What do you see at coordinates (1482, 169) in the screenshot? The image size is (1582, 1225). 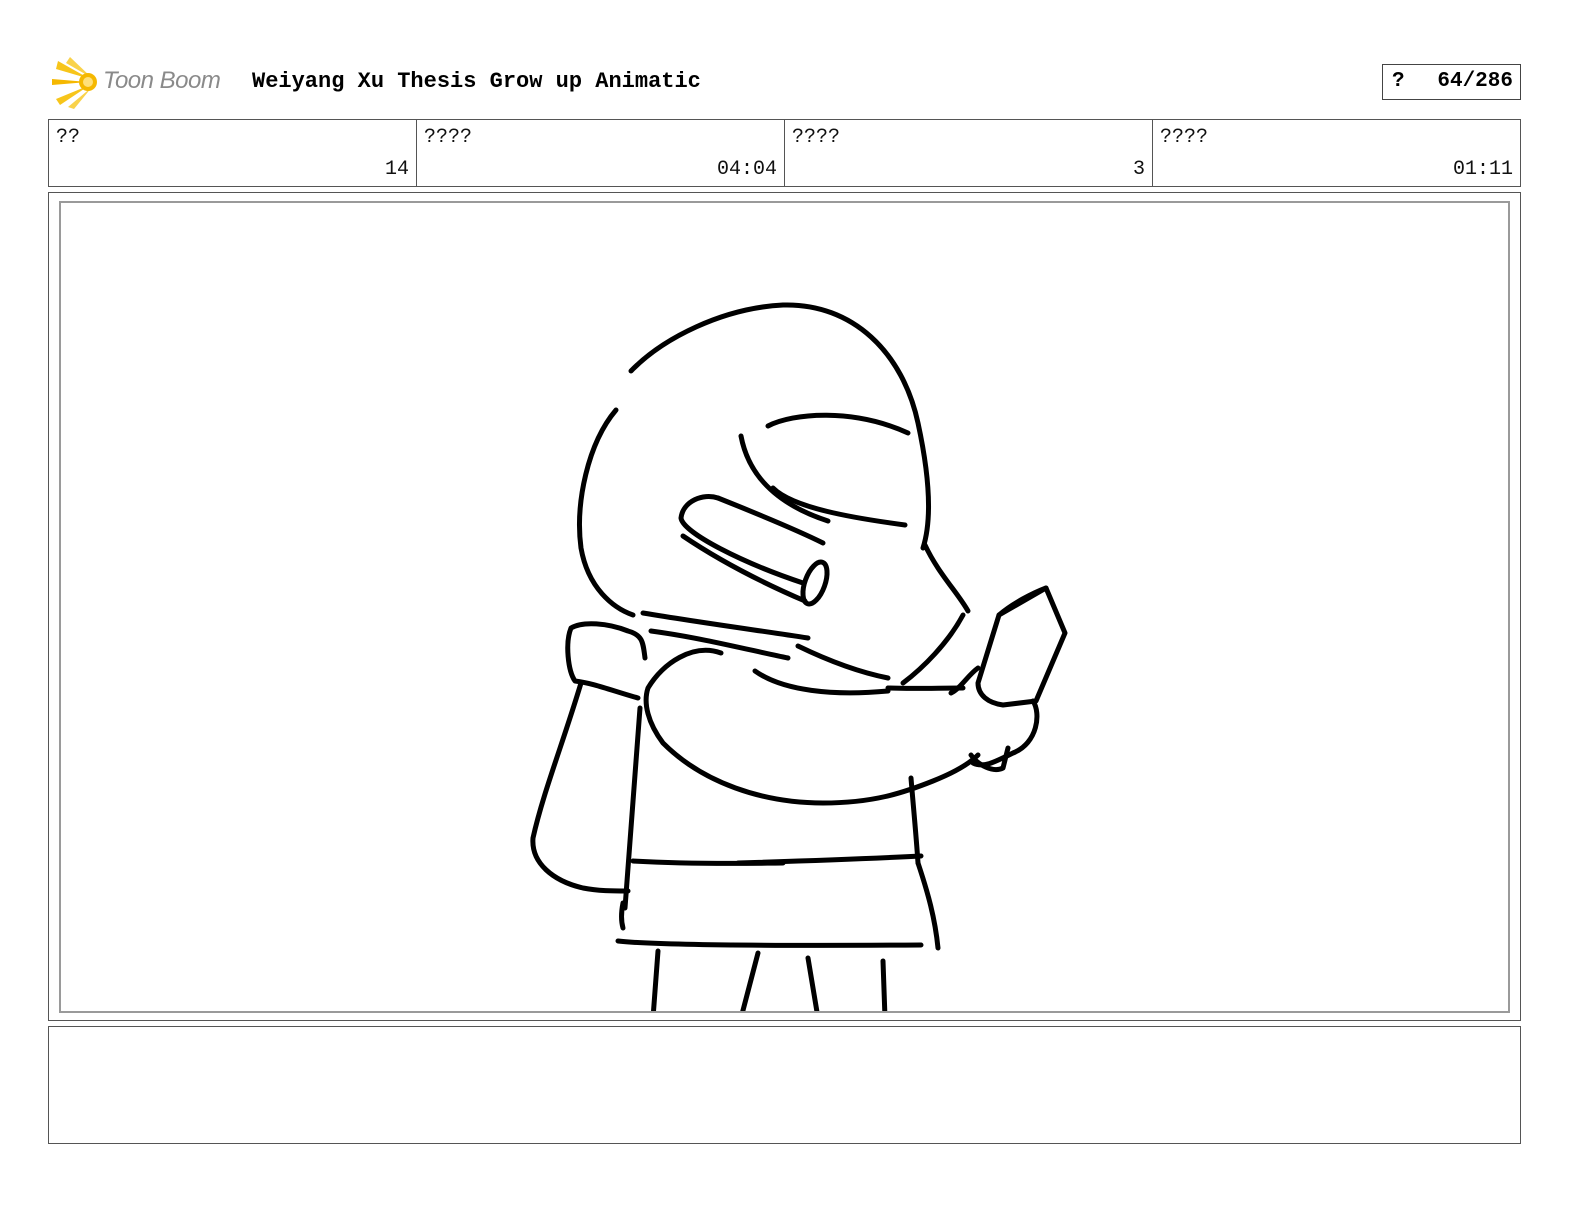 I see `info-cell-value: 01:11` at bounding box center [1482, 169].